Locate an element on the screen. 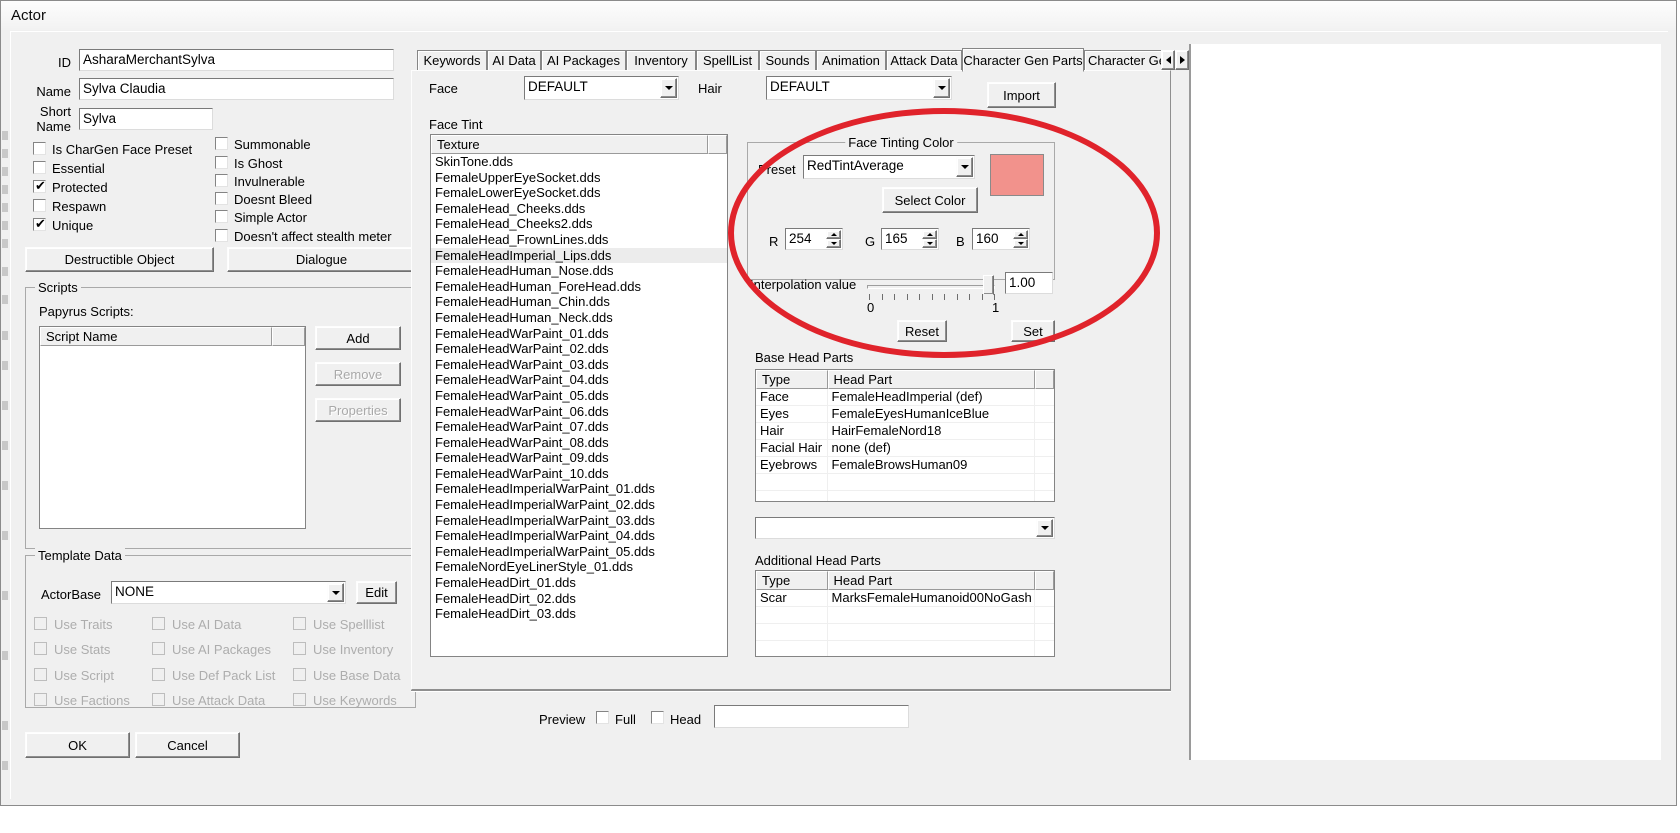 The height and width of the screenshot is (833, 1680). texture-list-item: FemaleHeadImperialWarPaint_04.dds is located at coordinates (579, 536).